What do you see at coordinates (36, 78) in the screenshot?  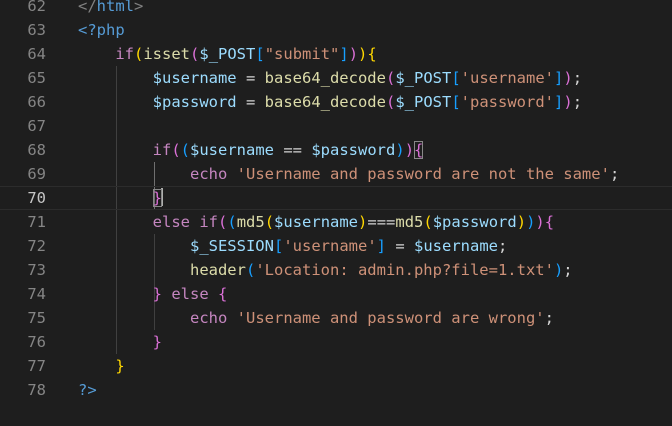 I see `line-number: 65` at bounding box center [36, 78].